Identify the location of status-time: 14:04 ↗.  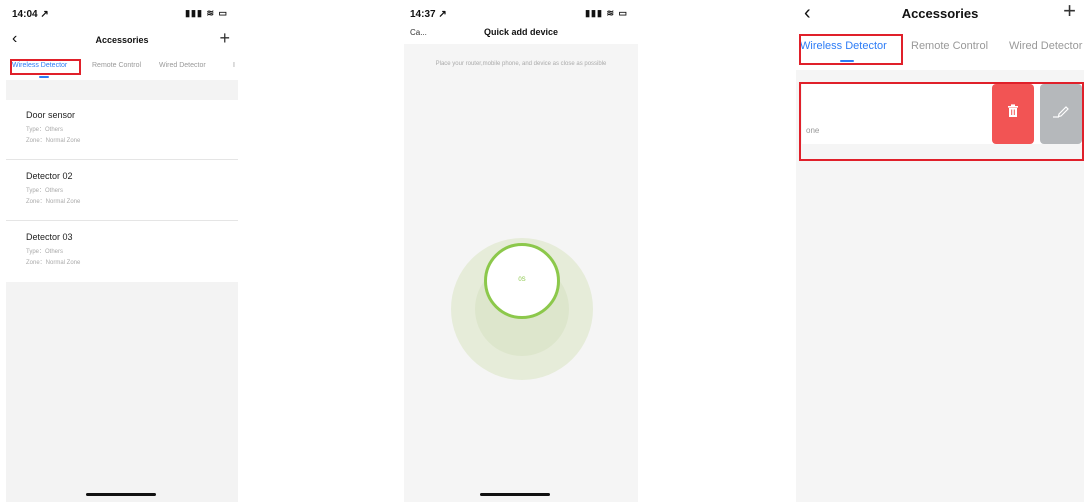
(30, 14).